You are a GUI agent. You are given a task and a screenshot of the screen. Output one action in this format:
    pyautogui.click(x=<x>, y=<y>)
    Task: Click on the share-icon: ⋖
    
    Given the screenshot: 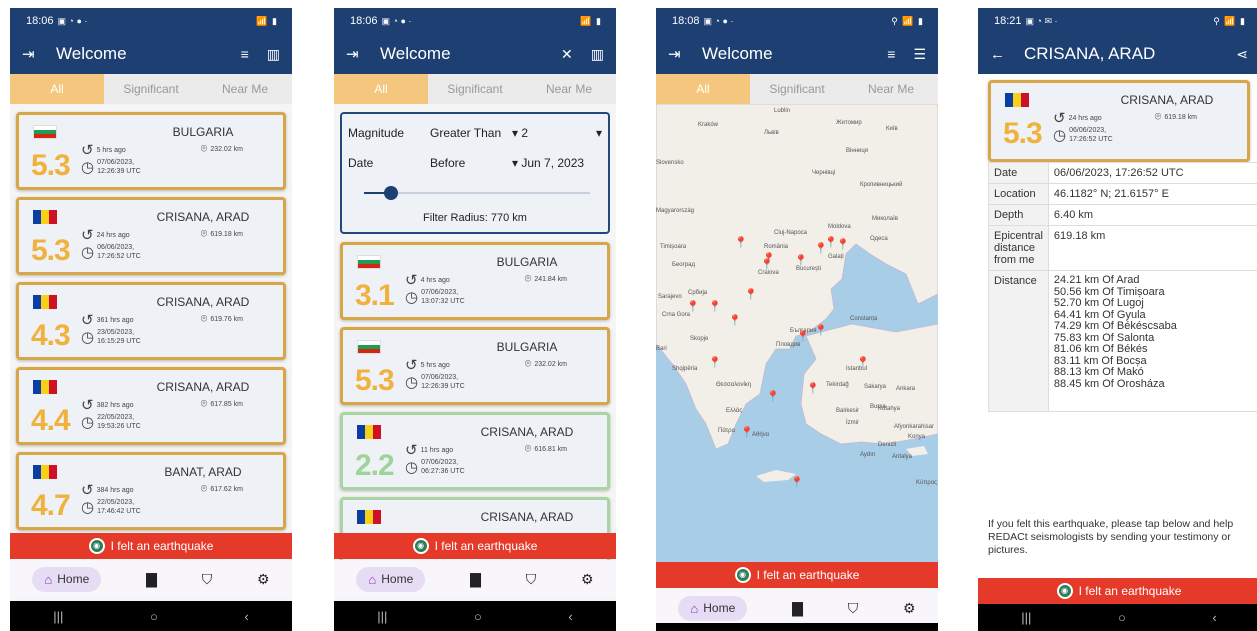 What is the action you would take?
    pyautogui.click(x=1242, y=54)
    